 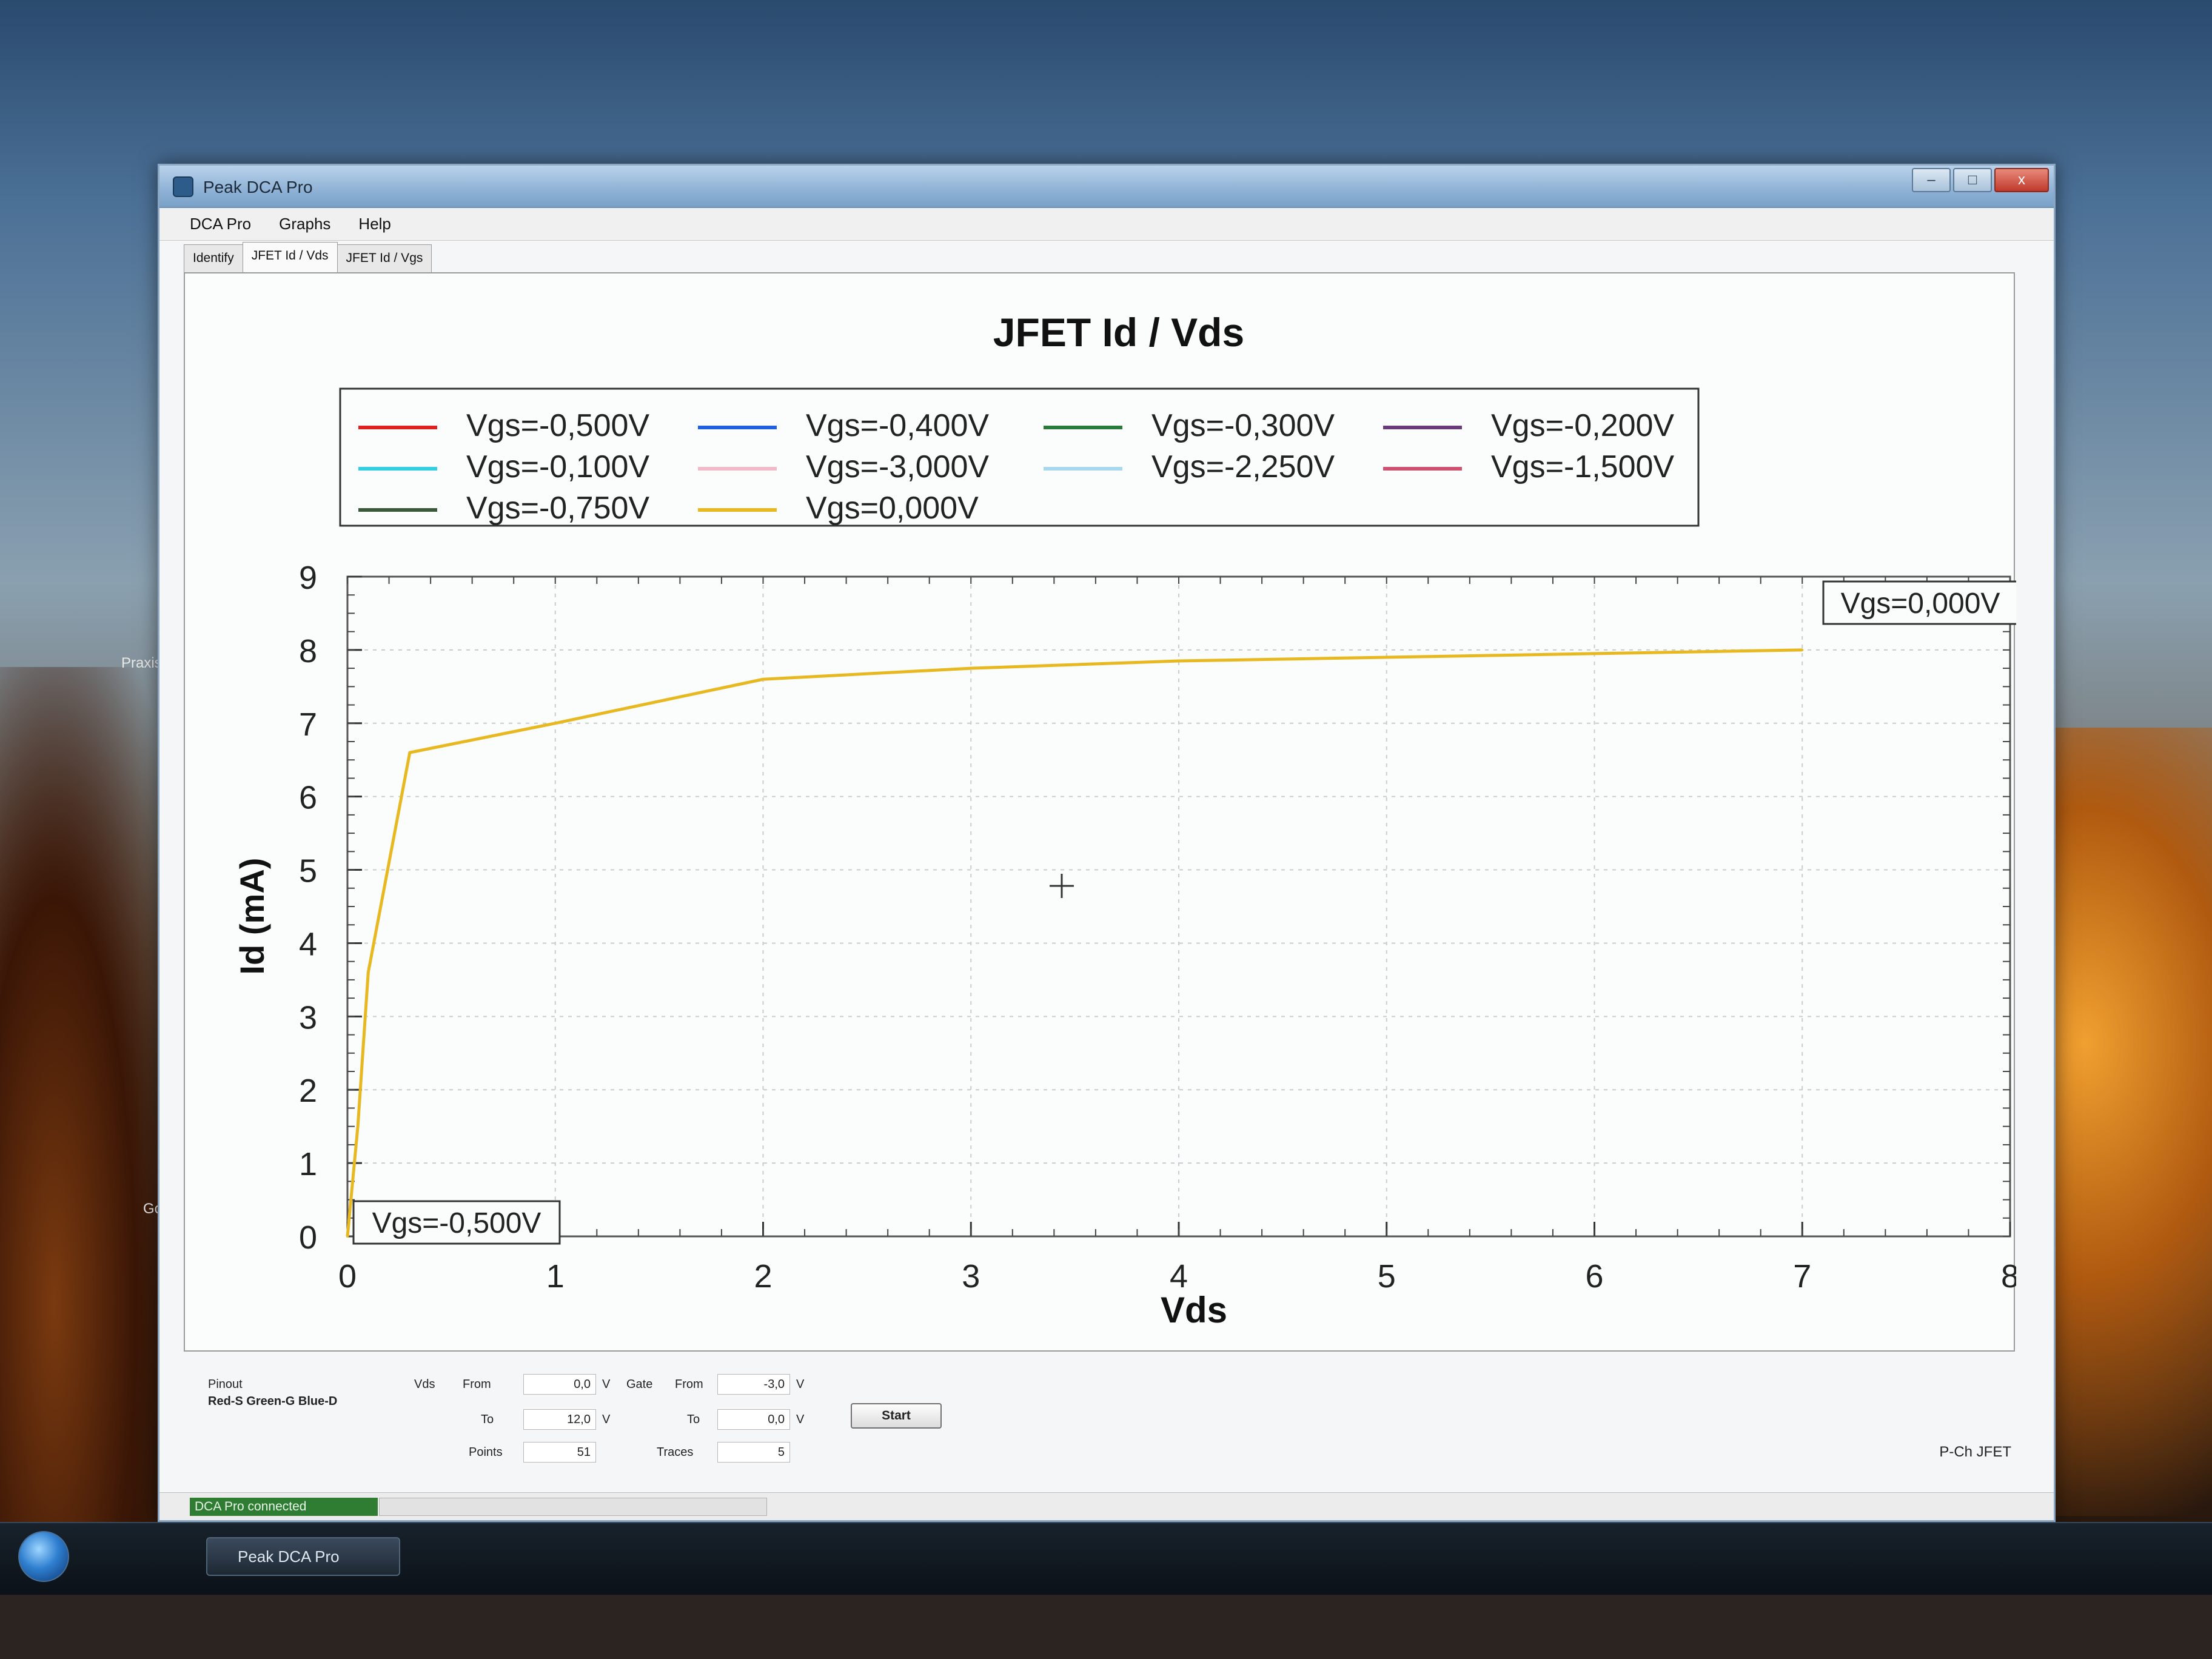 I want to click on legend-label: Vgs=-0,400V, so click(x=897, y=426).